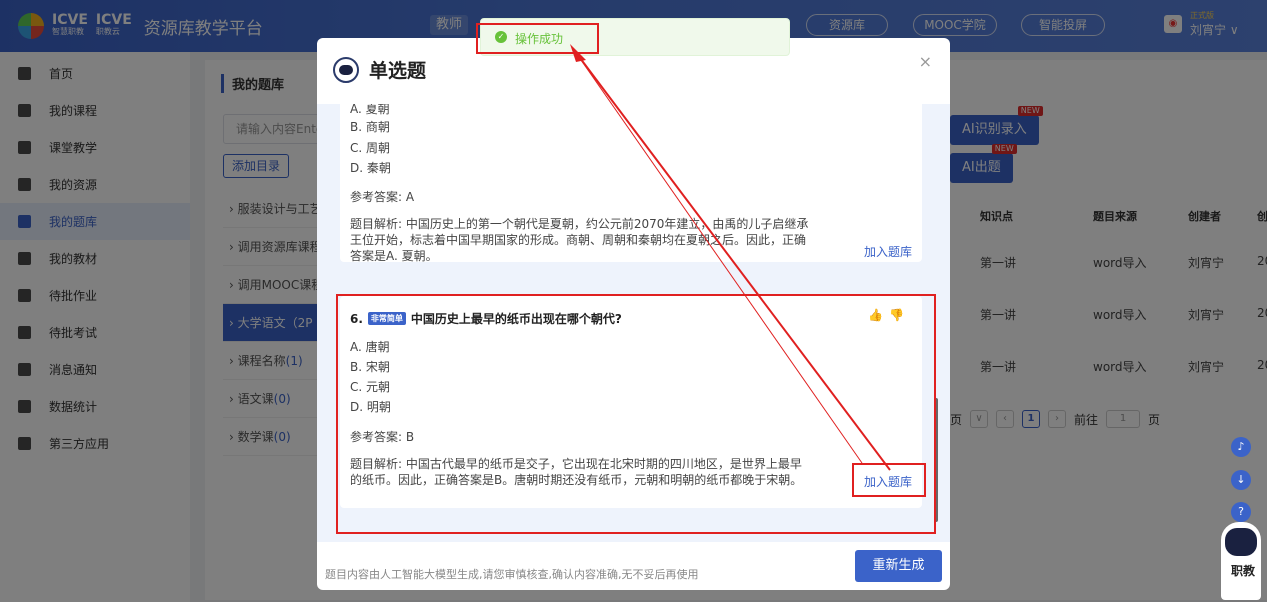  I want to click on answer: 参考答案: A, so click(382, 197).